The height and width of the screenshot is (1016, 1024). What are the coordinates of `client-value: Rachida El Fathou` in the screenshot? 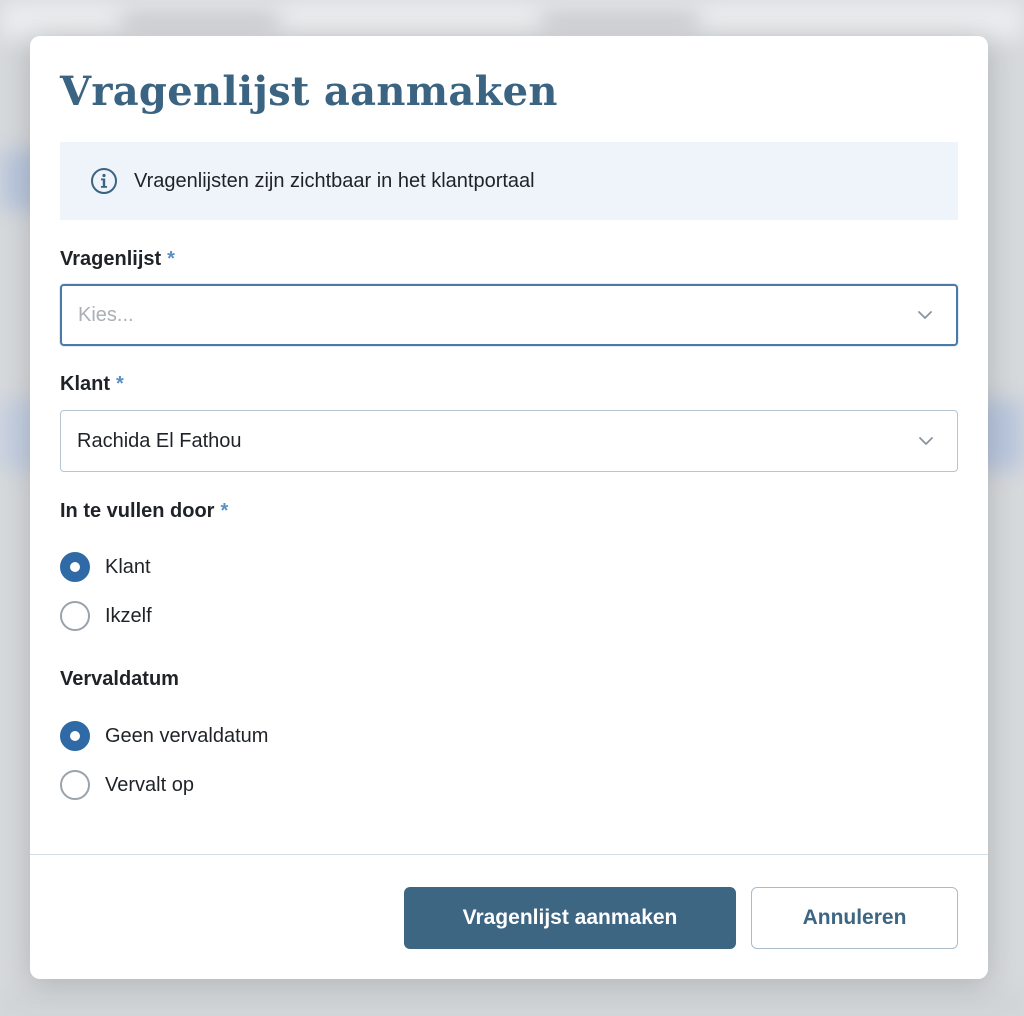 It's located at (159, 440).